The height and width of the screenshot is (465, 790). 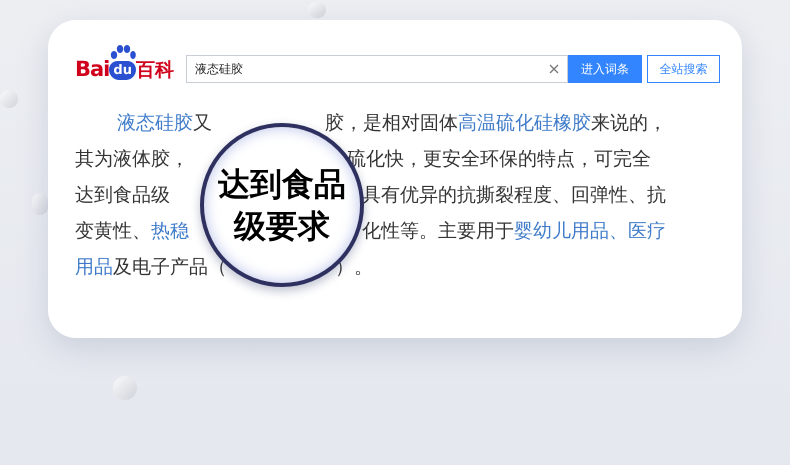 I want to click on paragraph-text: 具有优异的抗撕裂程度、回弹性、抗, so click(x=514, y=195).